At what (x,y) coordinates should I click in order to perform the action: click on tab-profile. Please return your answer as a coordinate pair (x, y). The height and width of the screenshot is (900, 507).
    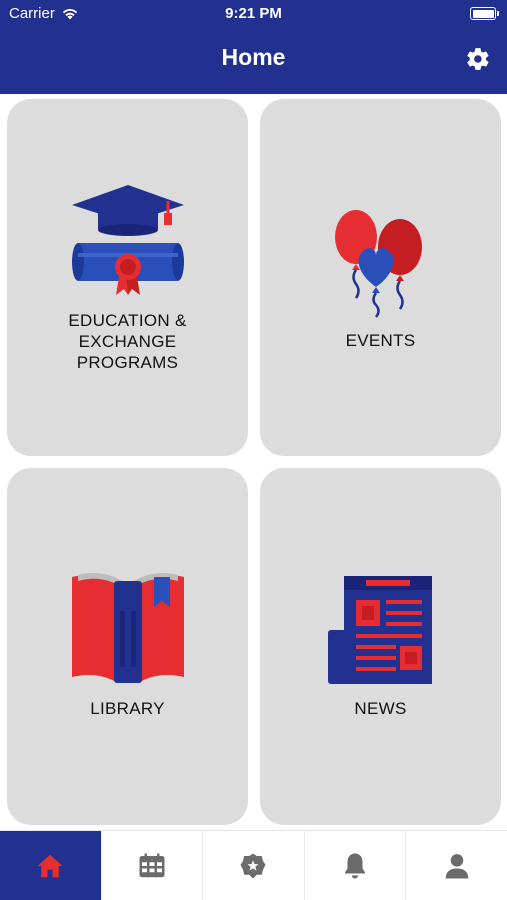
    Looking at the image, I should click on (456, 865).